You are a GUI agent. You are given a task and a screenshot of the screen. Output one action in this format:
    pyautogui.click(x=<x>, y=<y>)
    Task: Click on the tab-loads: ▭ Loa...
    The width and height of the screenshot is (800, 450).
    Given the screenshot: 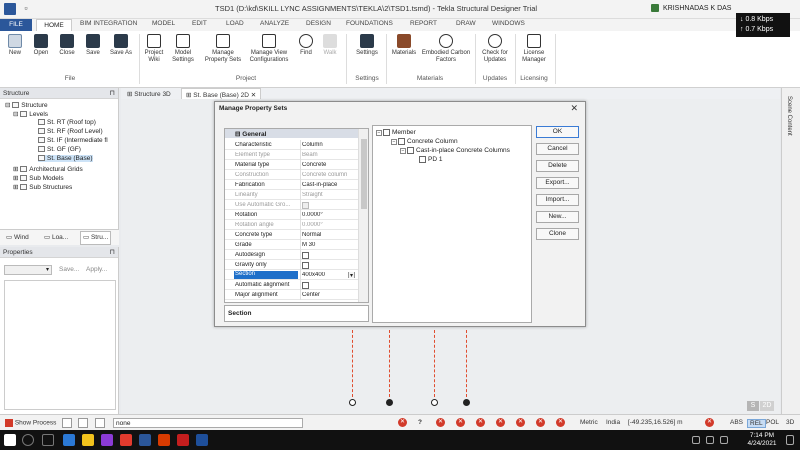 What is the action you would take?
    pyautogui.click(x=56, y=237)
    